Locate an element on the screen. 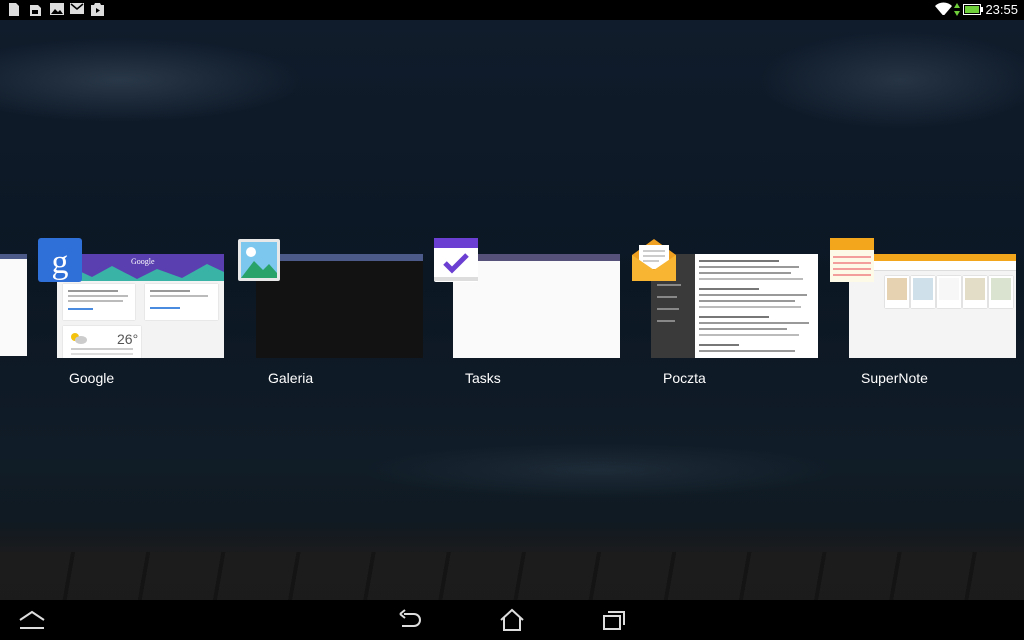  image-icon is located at coordinates (57, 9).